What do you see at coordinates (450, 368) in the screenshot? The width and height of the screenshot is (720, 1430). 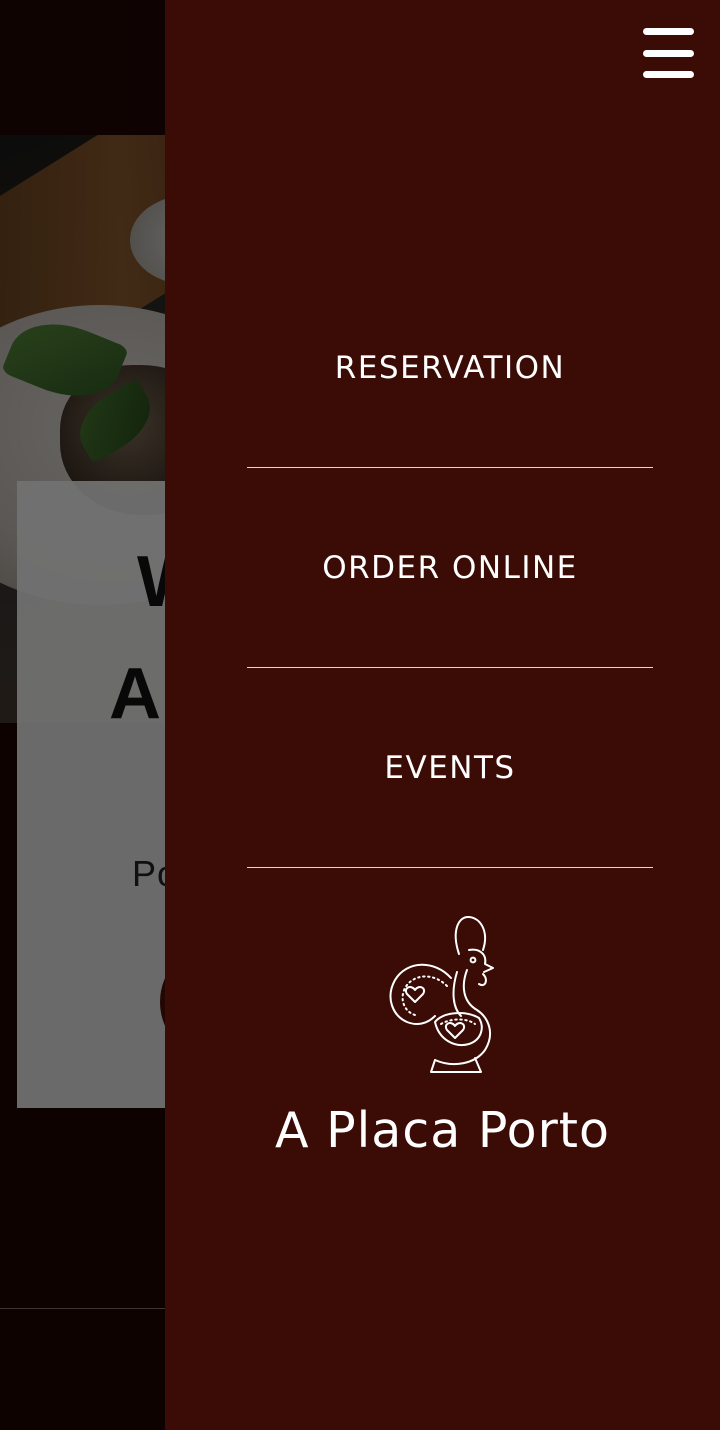 I see `nav-item-reservation: RESERVATION` at bounding box center [450, 368].